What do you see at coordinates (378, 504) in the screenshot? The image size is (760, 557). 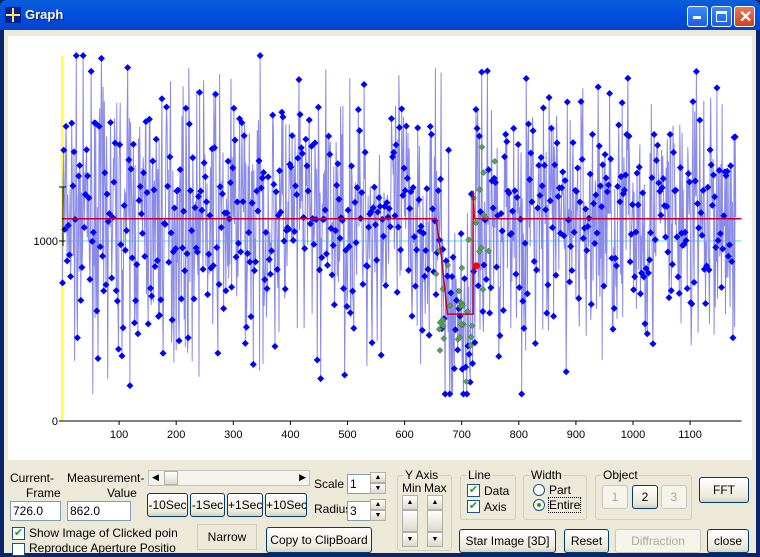 I see `radius-up-button: ▲` at bounding box center [378, 504].